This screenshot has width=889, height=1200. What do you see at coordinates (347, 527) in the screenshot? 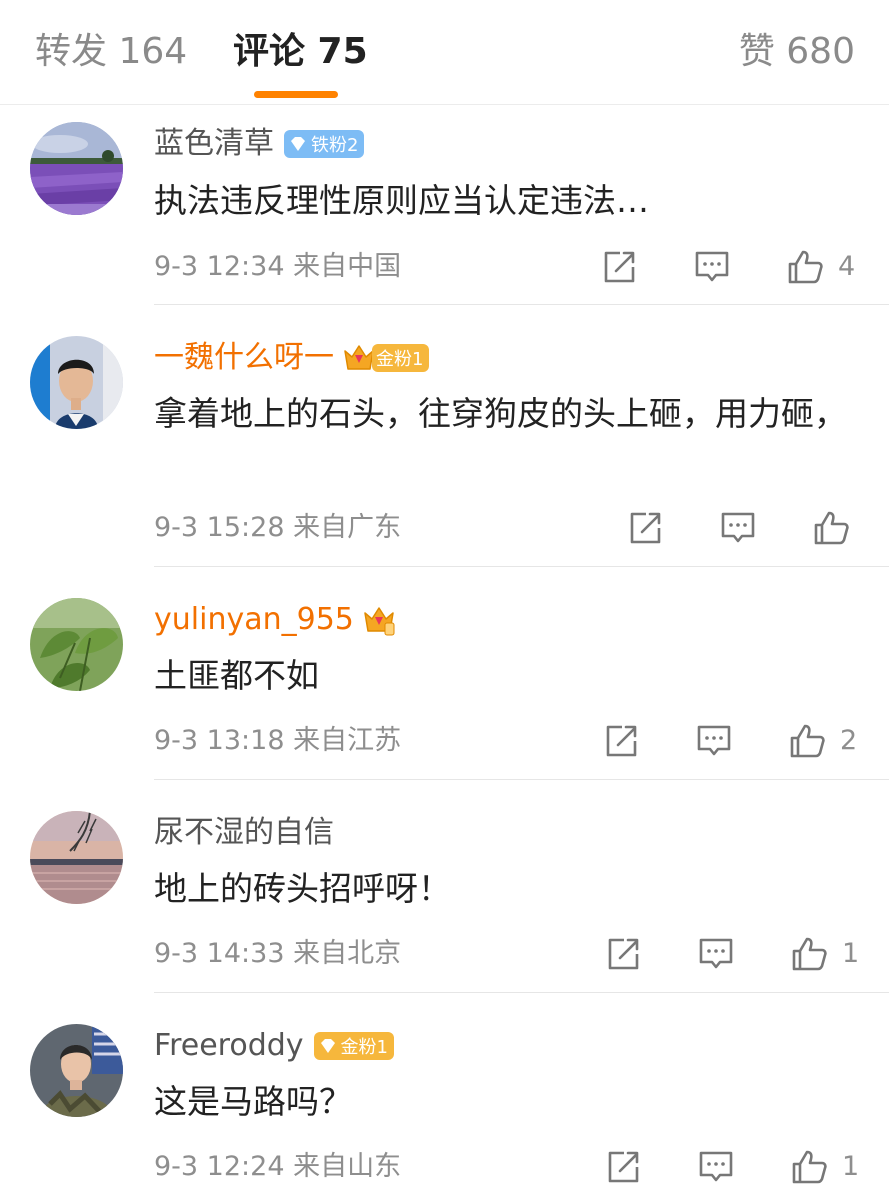
I see `comment-location: 来自广东` at bounding box center [347, 527].